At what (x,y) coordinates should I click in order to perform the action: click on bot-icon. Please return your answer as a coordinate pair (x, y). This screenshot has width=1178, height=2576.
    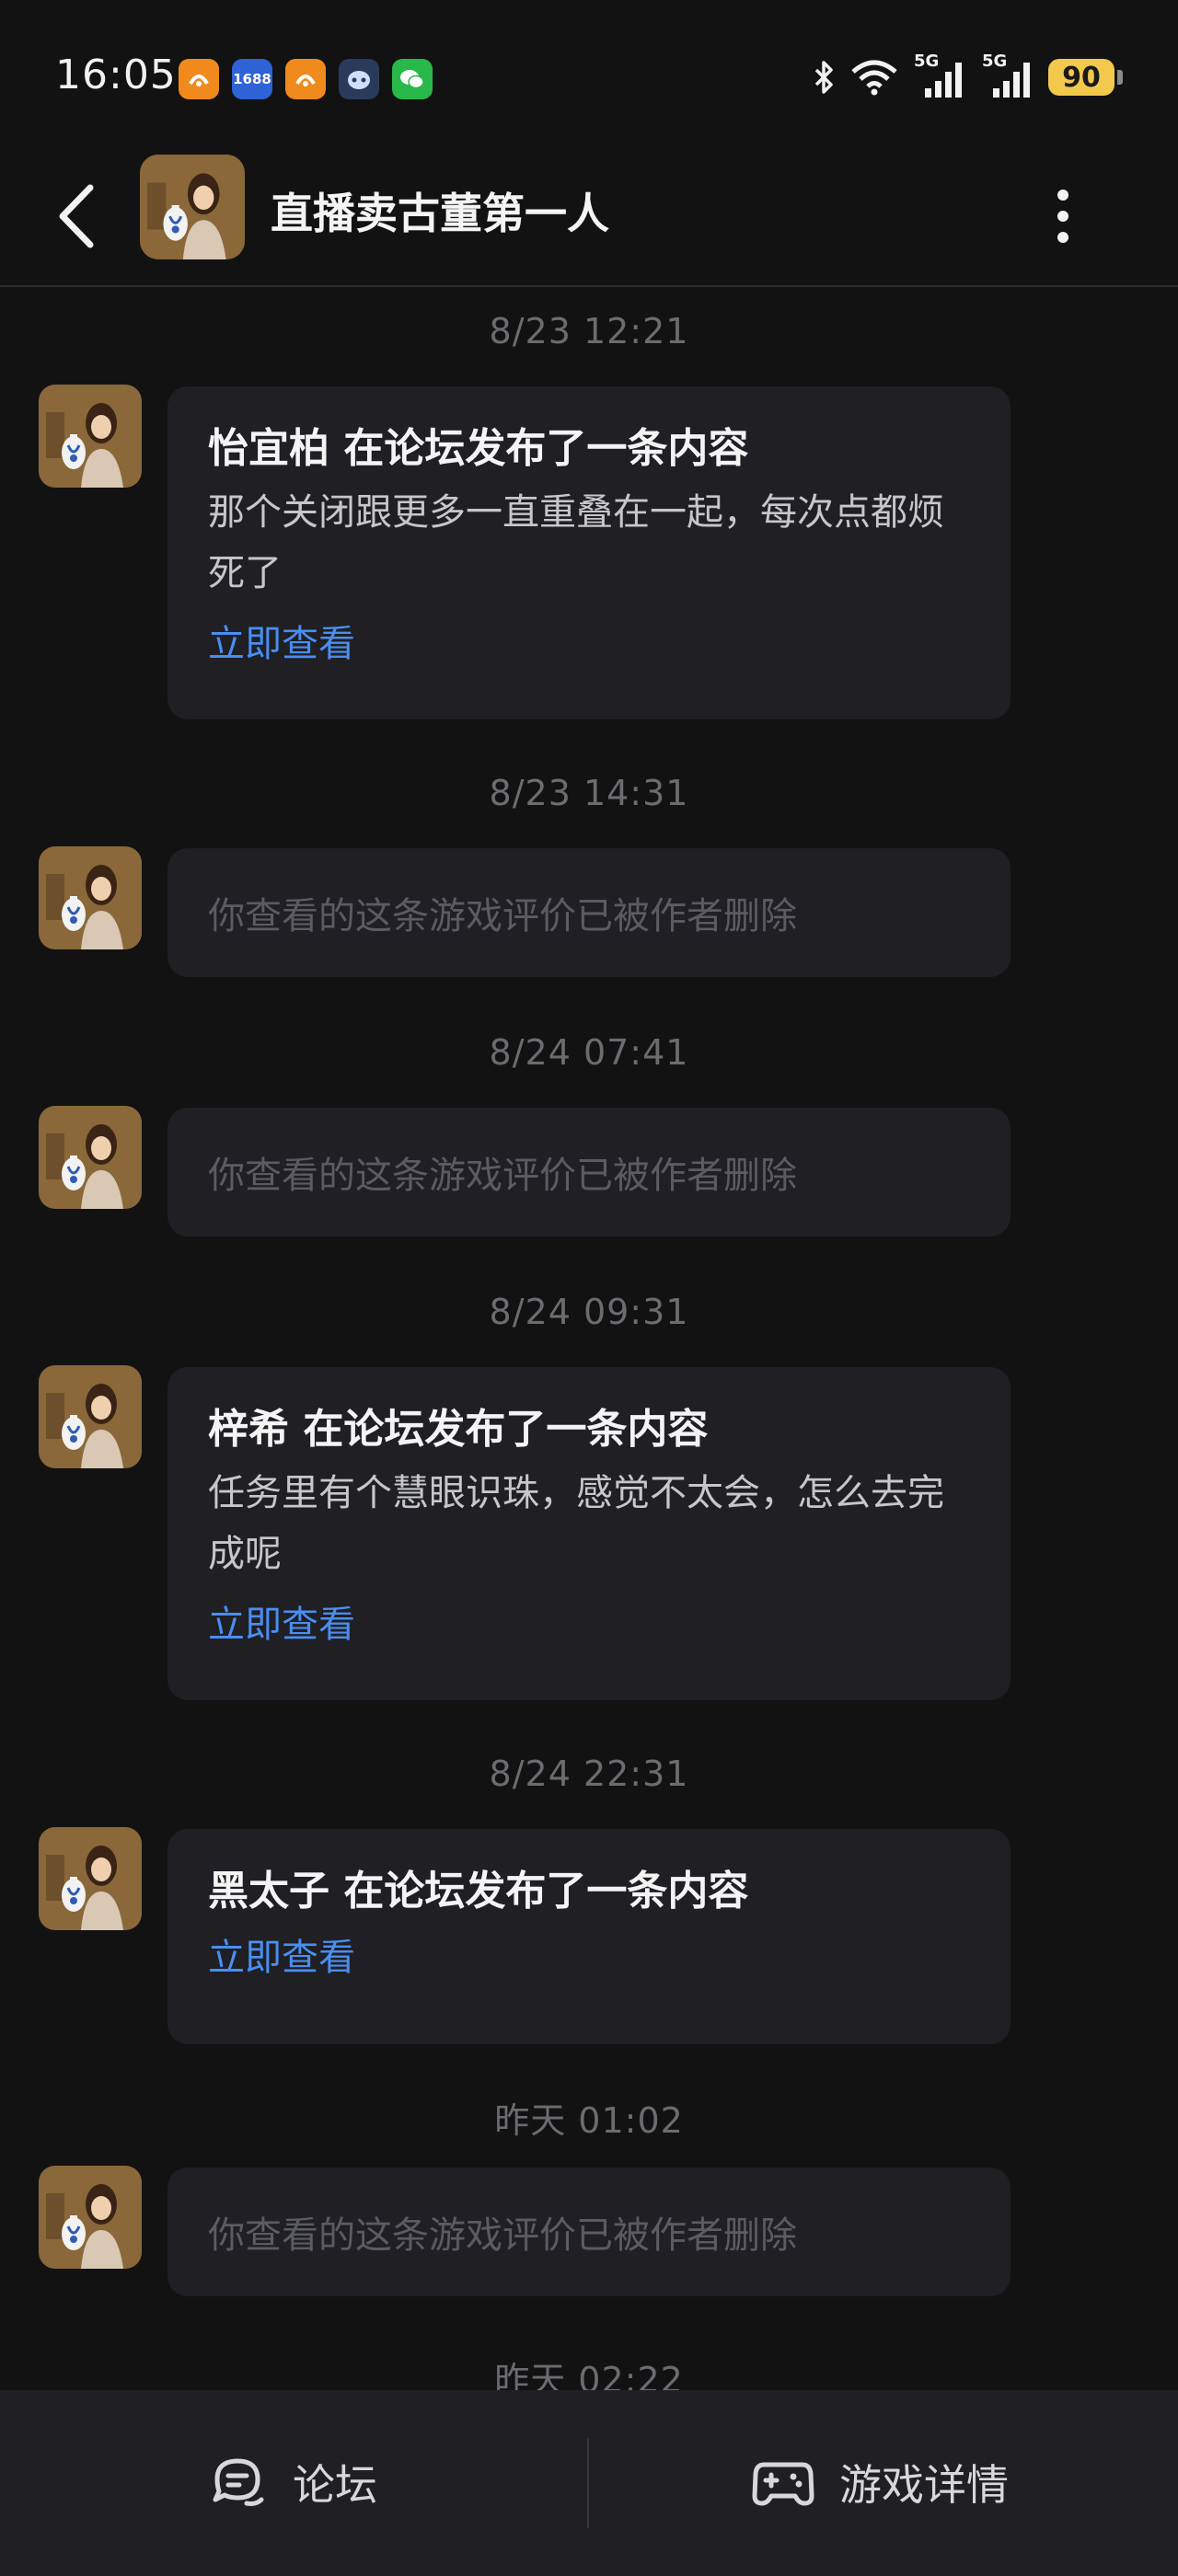
    Looking at the image, I should click on (359, 79).